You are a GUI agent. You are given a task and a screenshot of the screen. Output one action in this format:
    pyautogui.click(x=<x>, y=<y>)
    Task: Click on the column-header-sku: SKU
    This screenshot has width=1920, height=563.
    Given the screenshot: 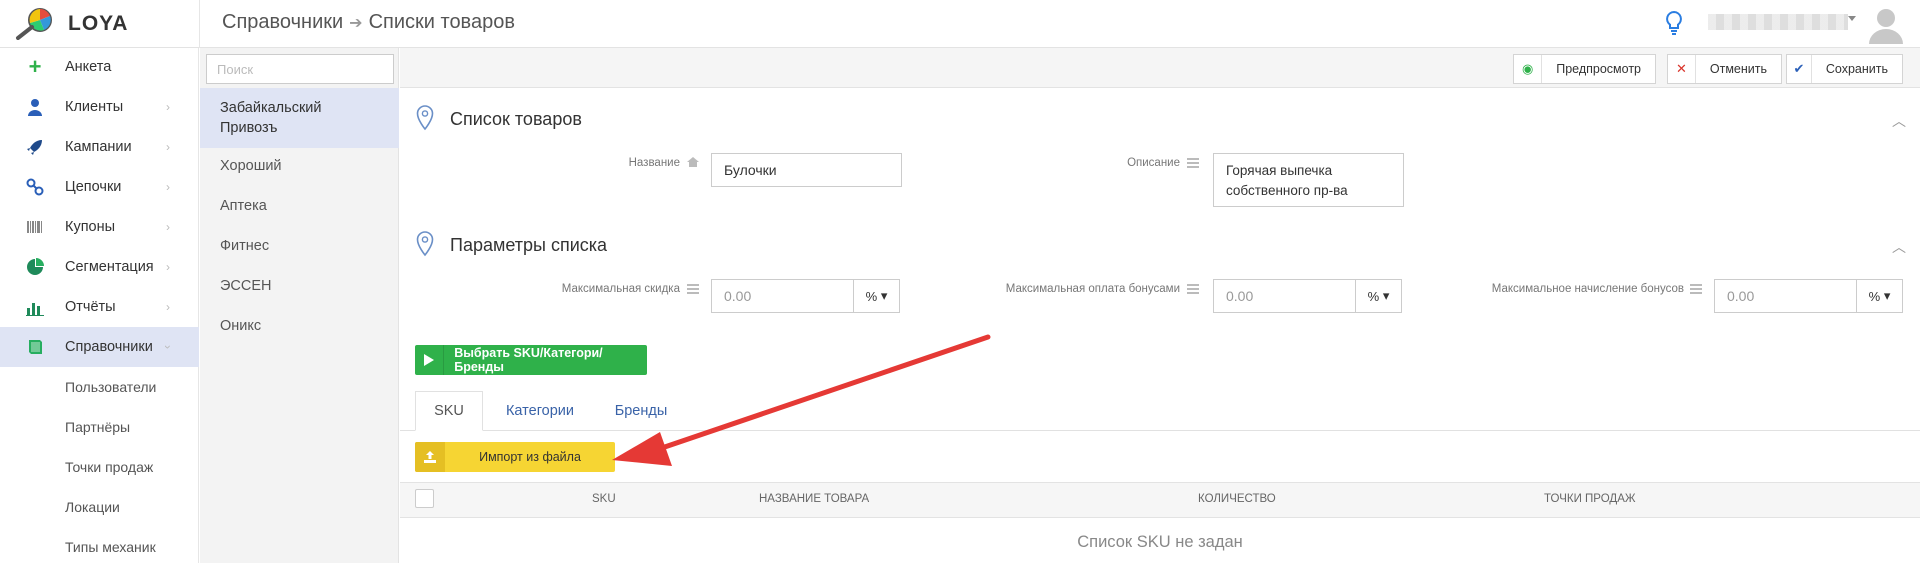 What is the action you would take?
    pyautogui.click(x=604, y=499)
    